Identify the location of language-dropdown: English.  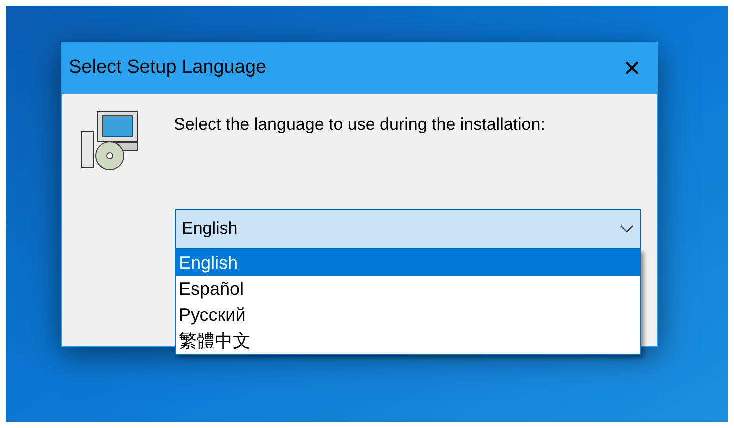
(408, 229).